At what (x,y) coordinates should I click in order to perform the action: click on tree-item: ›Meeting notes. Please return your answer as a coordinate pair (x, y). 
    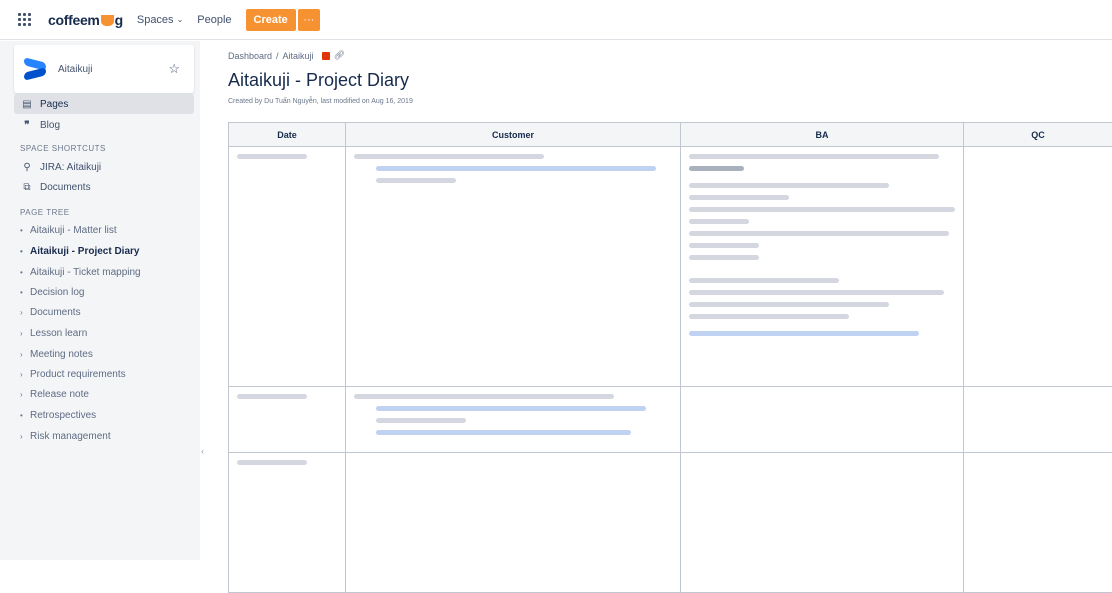
    Looking at the image, I should click on (56, 354).